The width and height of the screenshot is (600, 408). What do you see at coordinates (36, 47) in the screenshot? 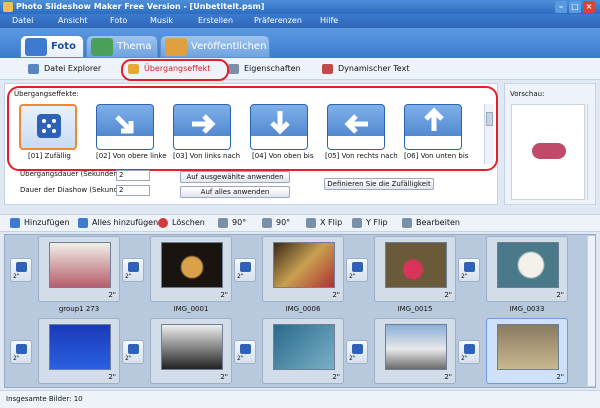
I see `photo-icon` at bounding box center [36, 47].